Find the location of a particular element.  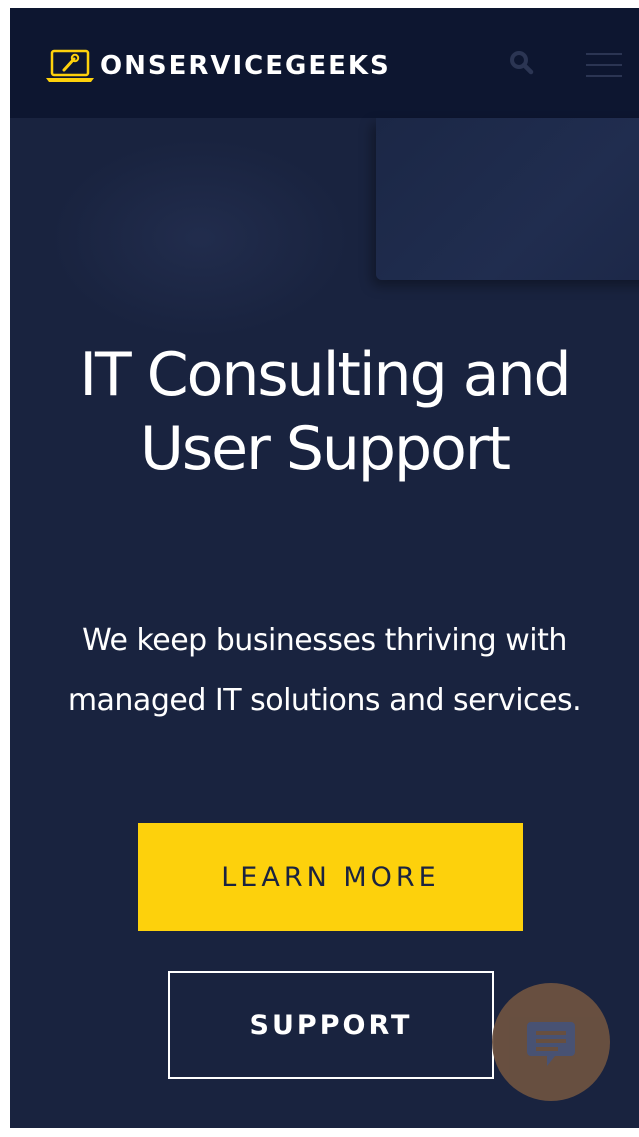

laptop-wrench-icon is located at coordinates (70, 65).